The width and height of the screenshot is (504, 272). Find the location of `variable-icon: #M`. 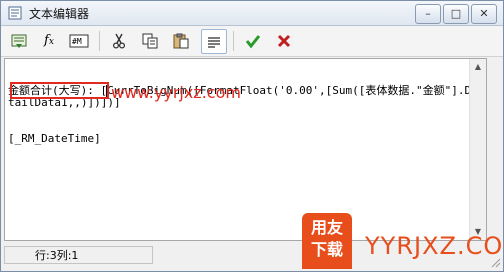

variable-icon: #M is located at coordinates (79, 40).